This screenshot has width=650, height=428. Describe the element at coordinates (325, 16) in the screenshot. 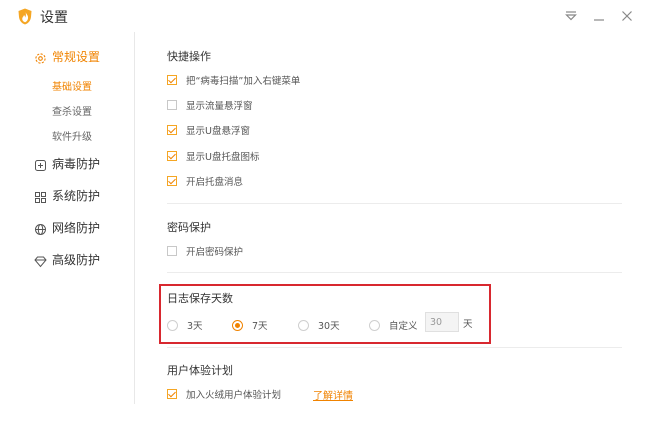

I see `title-bar: 设置` at that location.